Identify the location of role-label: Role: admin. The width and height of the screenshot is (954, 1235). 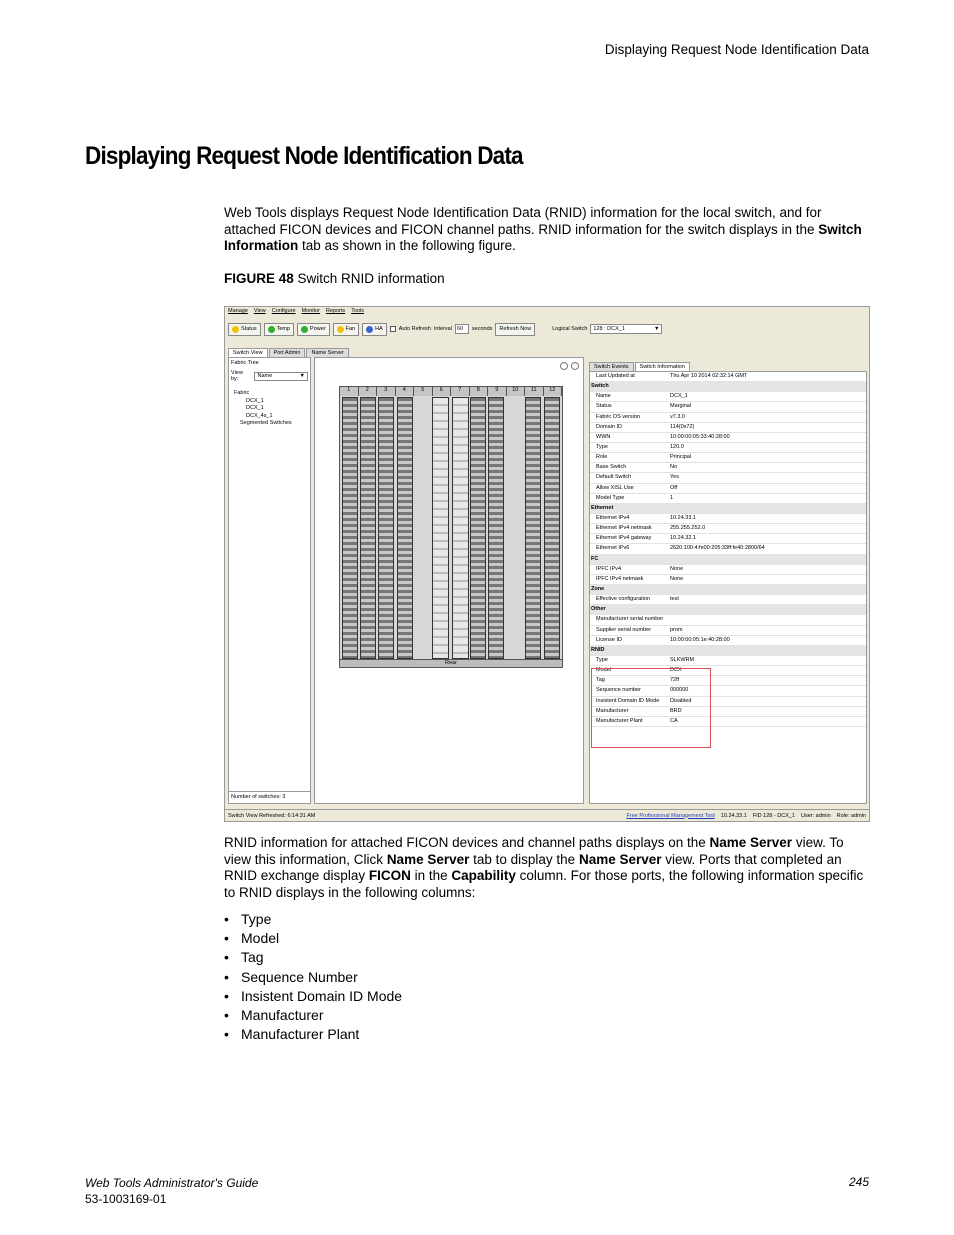
(851, 815).